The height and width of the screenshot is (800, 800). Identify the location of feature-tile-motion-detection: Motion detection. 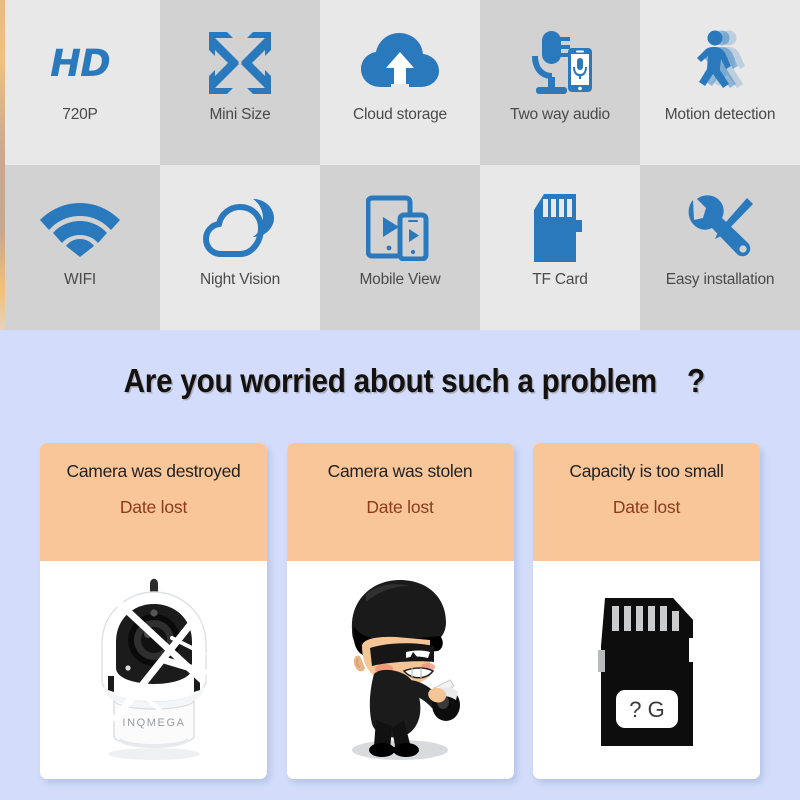
(720, 82).